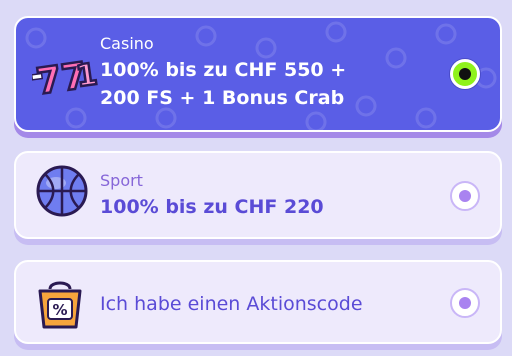 This screenshot has width=512, height=356. I want to click on radio-promo-code, so click(465, 303).